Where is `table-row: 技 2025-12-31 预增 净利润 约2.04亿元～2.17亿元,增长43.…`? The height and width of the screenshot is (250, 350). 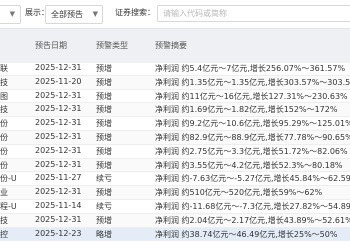 table-row: 技 2025-12-31 预增 净利润 约2.04亿元～2.17亿元,增长43.… is located at coordinates (175, 220).